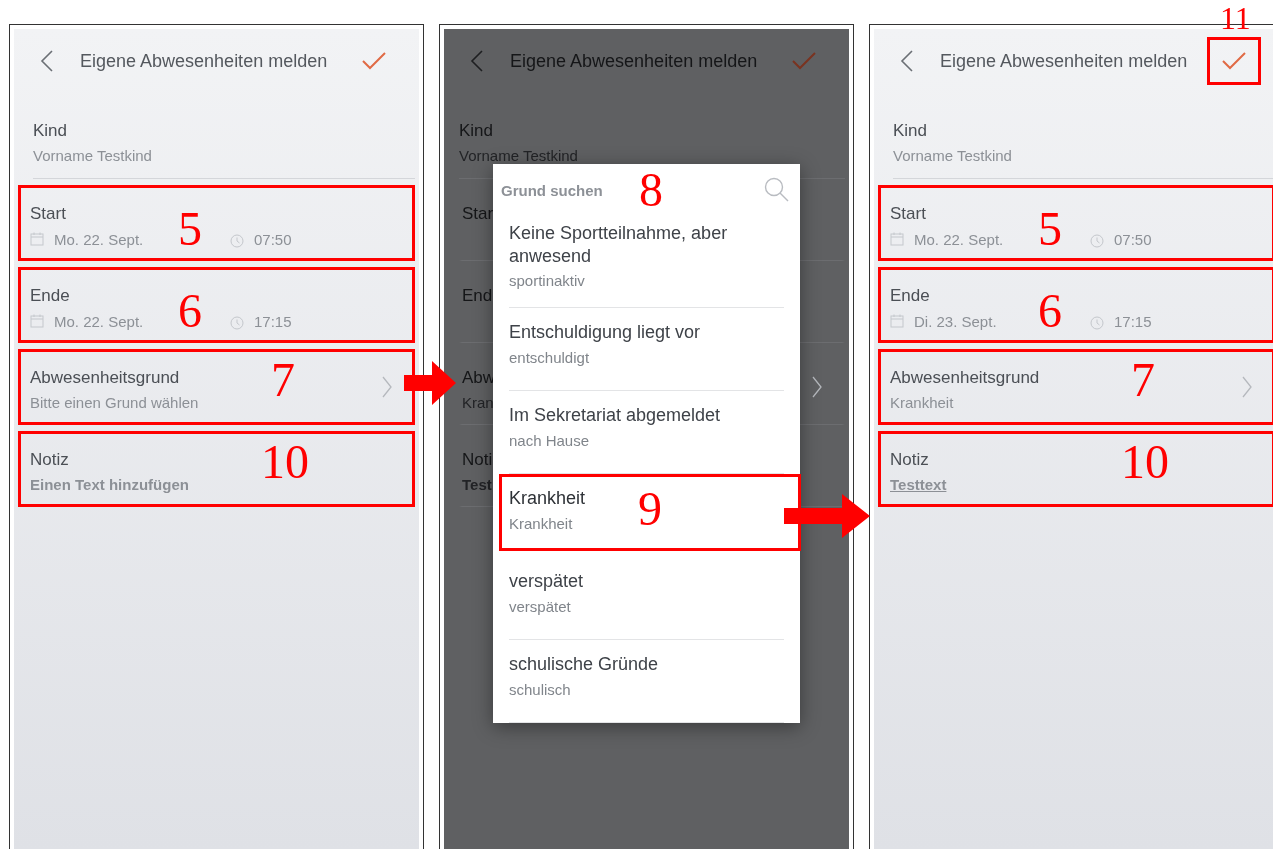 The height and width of the screenshot is (849, 1273). What do you see at coordinates (646, 432) in the screenshot?
I see `reason-option: Im Sekretariat abgemeldet nach Hause` at bounding box center [646, 432].